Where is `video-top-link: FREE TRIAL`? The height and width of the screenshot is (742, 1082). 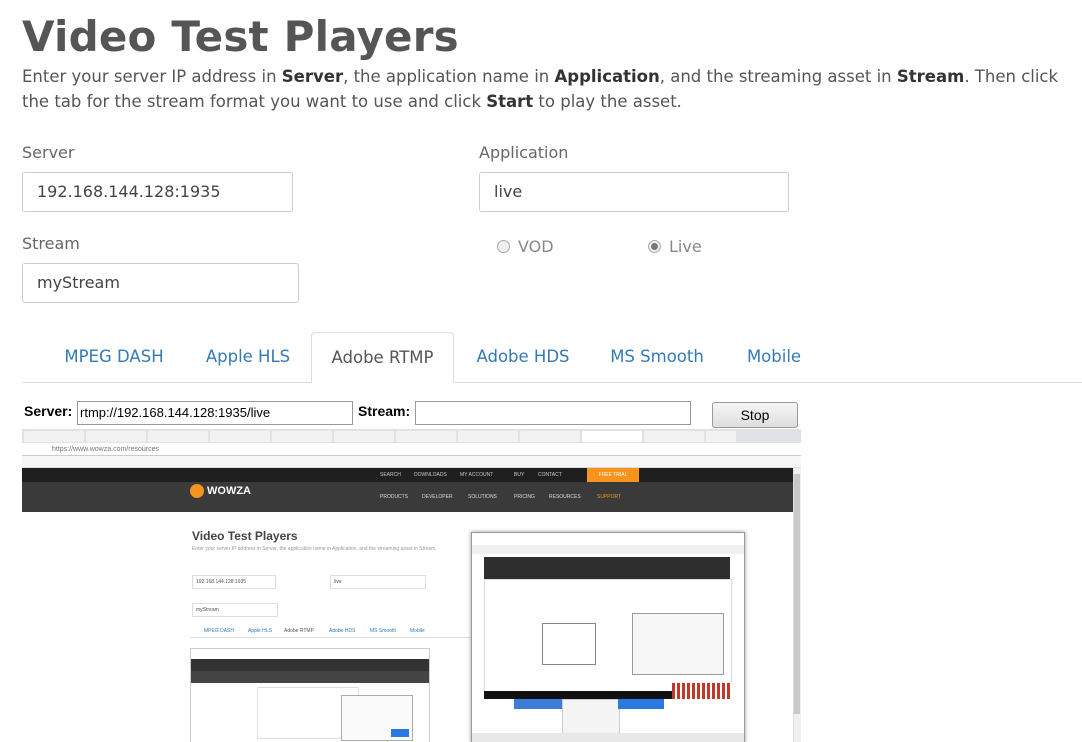
video-top-link: FREE TRIAL is located at coordinates (613, 475).